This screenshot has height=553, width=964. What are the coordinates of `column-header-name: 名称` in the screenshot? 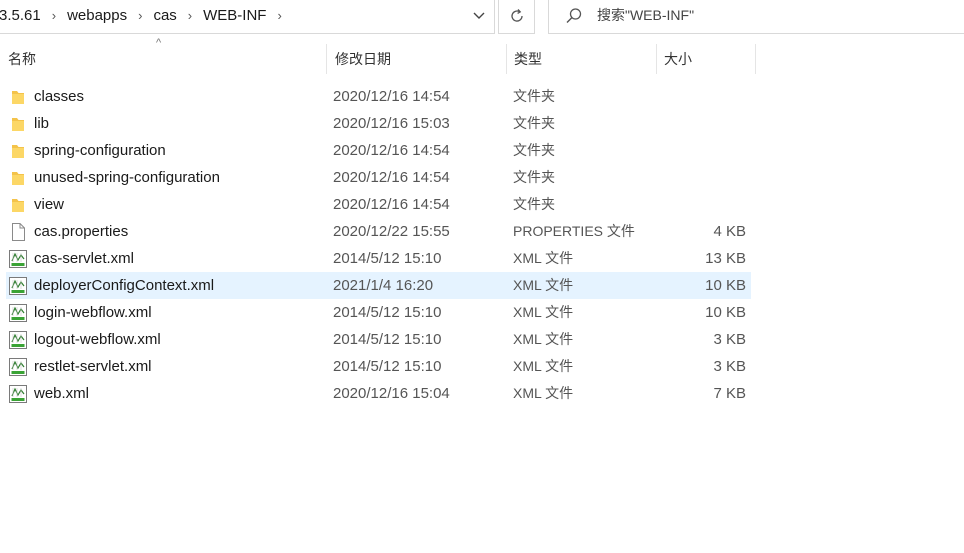 It's located at (163, 59).